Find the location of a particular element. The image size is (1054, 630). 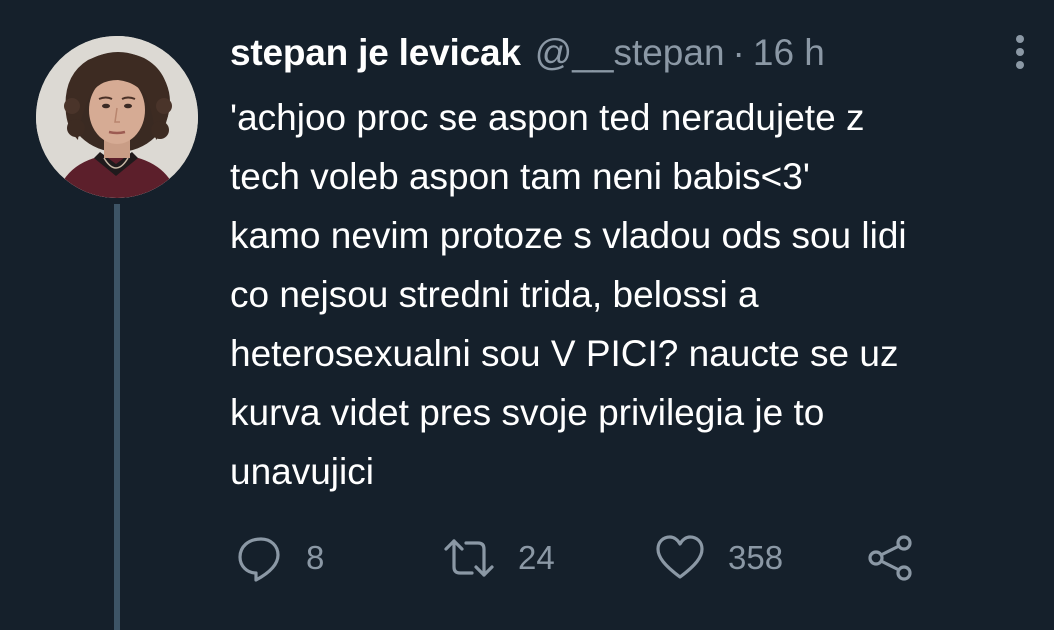

timestamp: 16 h is located at coordinates (789, 53).